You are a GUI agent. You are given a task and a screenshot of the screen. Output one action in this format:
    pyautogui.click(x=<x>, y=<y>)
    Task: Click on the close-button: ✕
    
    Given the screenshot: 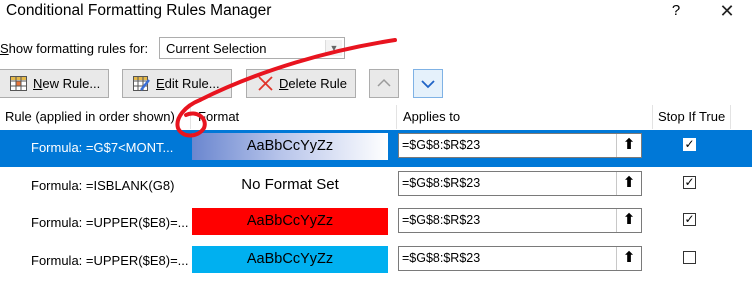 What is the action you would take?
    pyautogui.click(x=727, y=11)
    